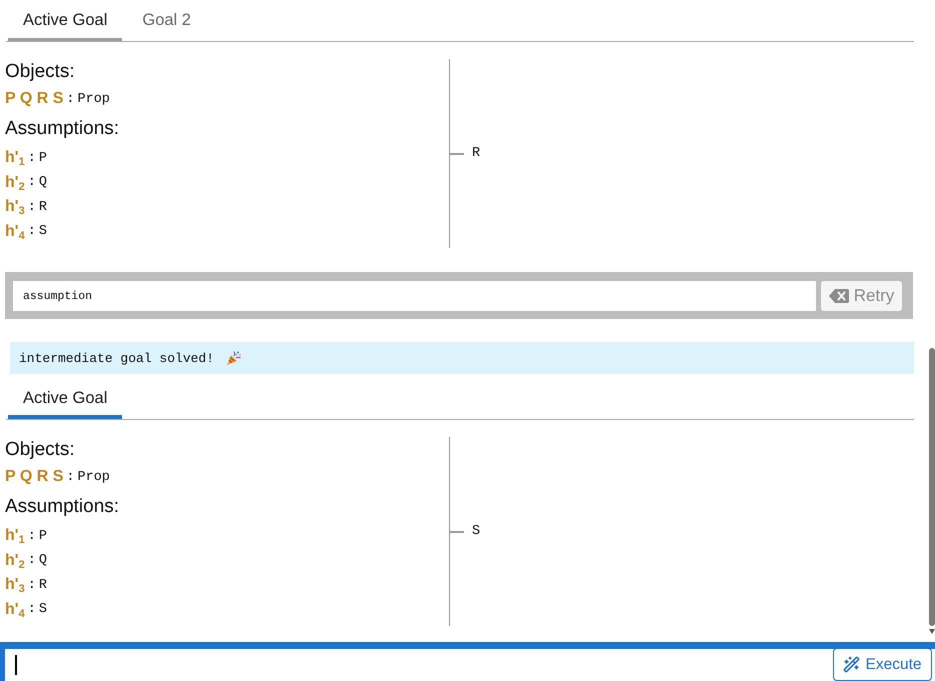 This screenshot has width=935, height=681. What do you see at coordinates (838, 296) in the screenshot?
I see `backspace-icon` at bounding box center [838, 296].